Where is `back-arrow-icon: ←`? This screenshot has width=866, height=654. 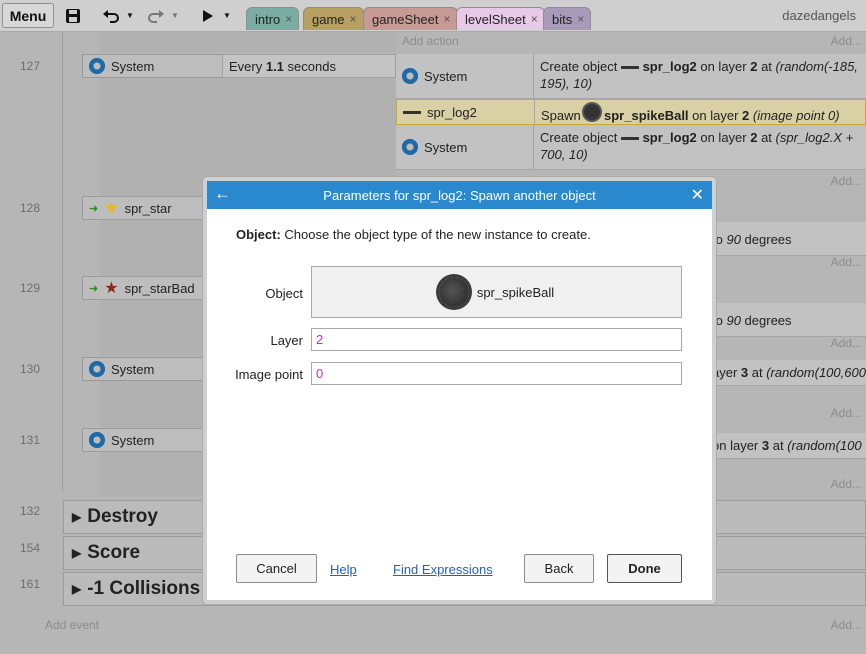 back-arrow-icon: ← is located at coordinates (222, 194).